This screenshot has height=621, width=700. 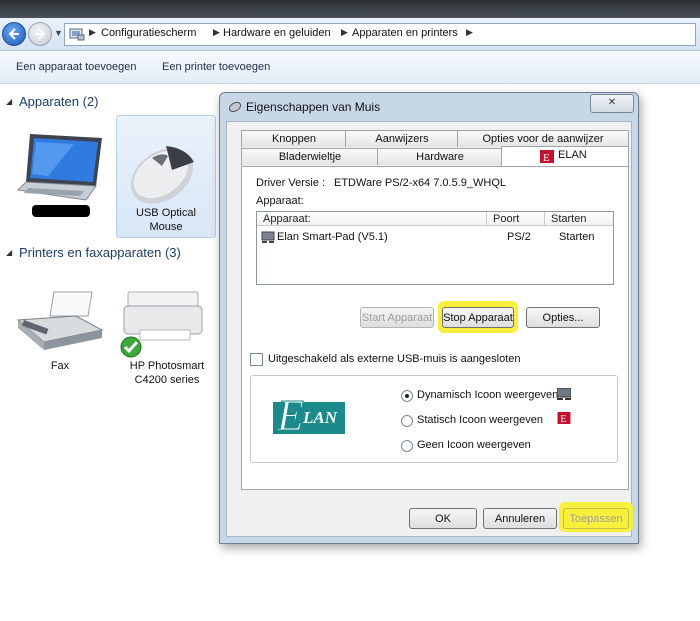 I want to click on breadcrumb-hardware-sound: Hardware en geluiden, so click(x=277, y=33).